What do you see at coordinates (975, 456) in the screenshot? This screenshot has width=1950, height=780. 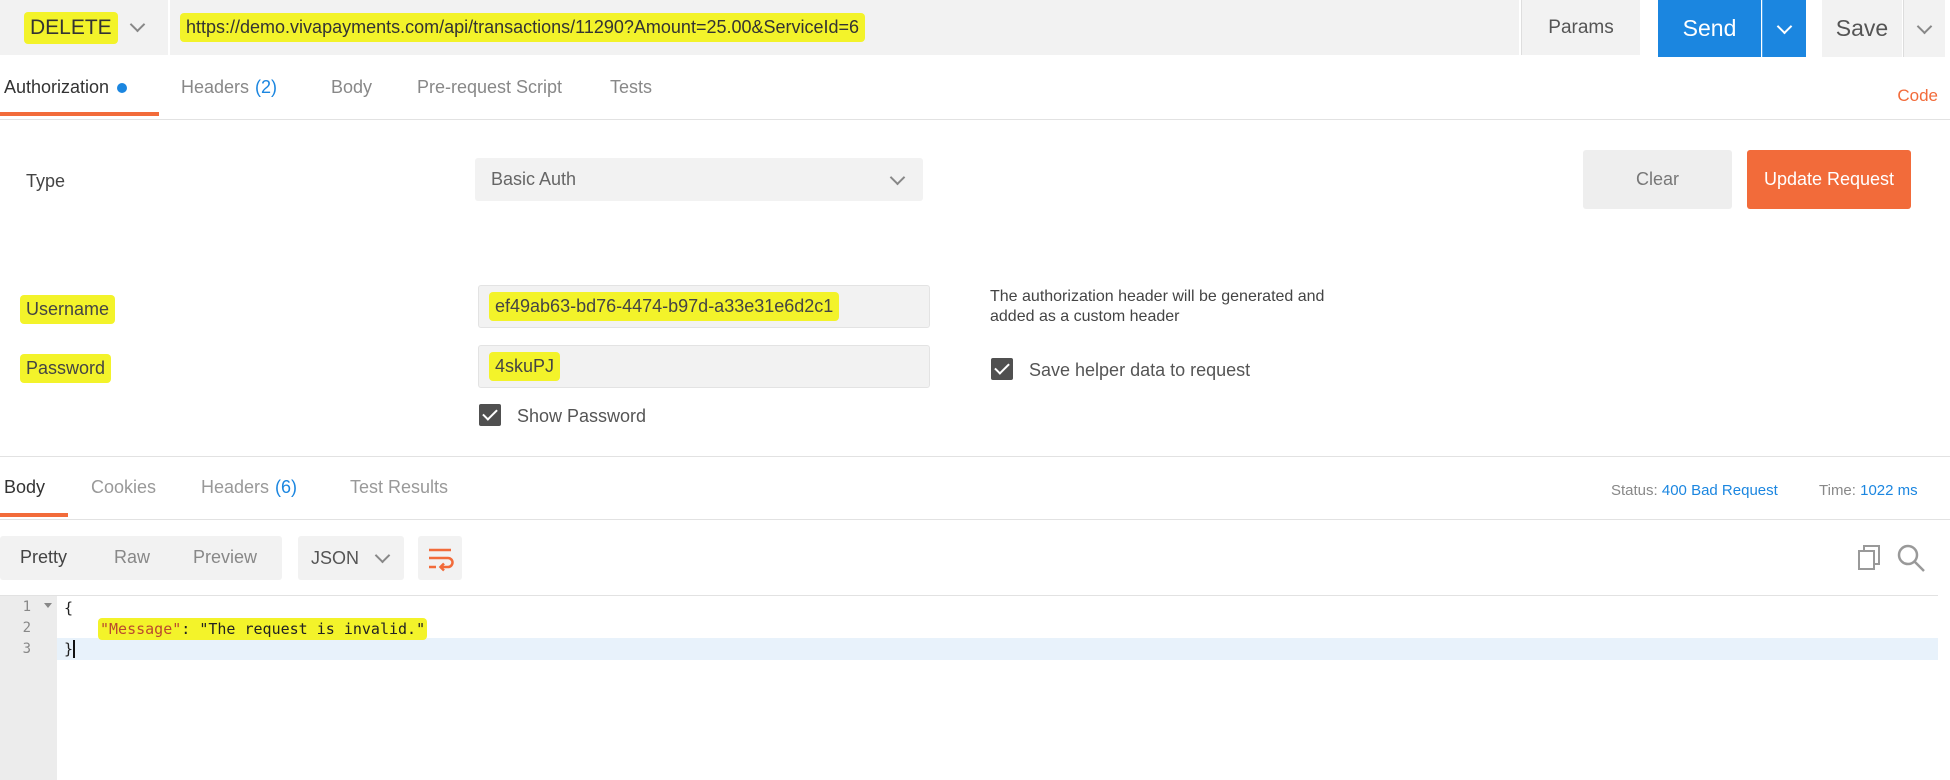 I see `section-divider` at bounding box center [975, 456].